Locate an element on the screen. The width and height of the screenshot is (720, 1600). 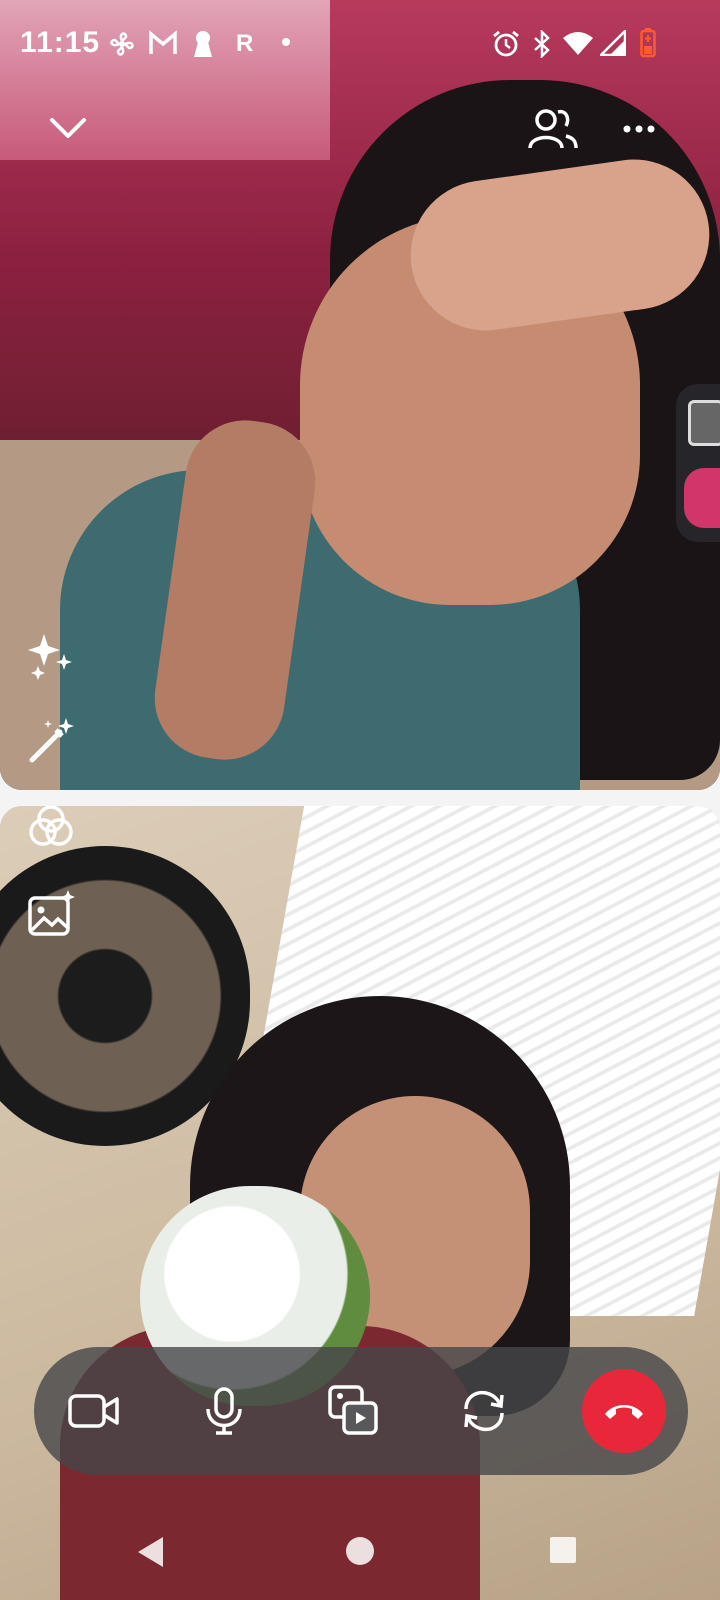
wifi-icon is located at coordinates (578, 43).